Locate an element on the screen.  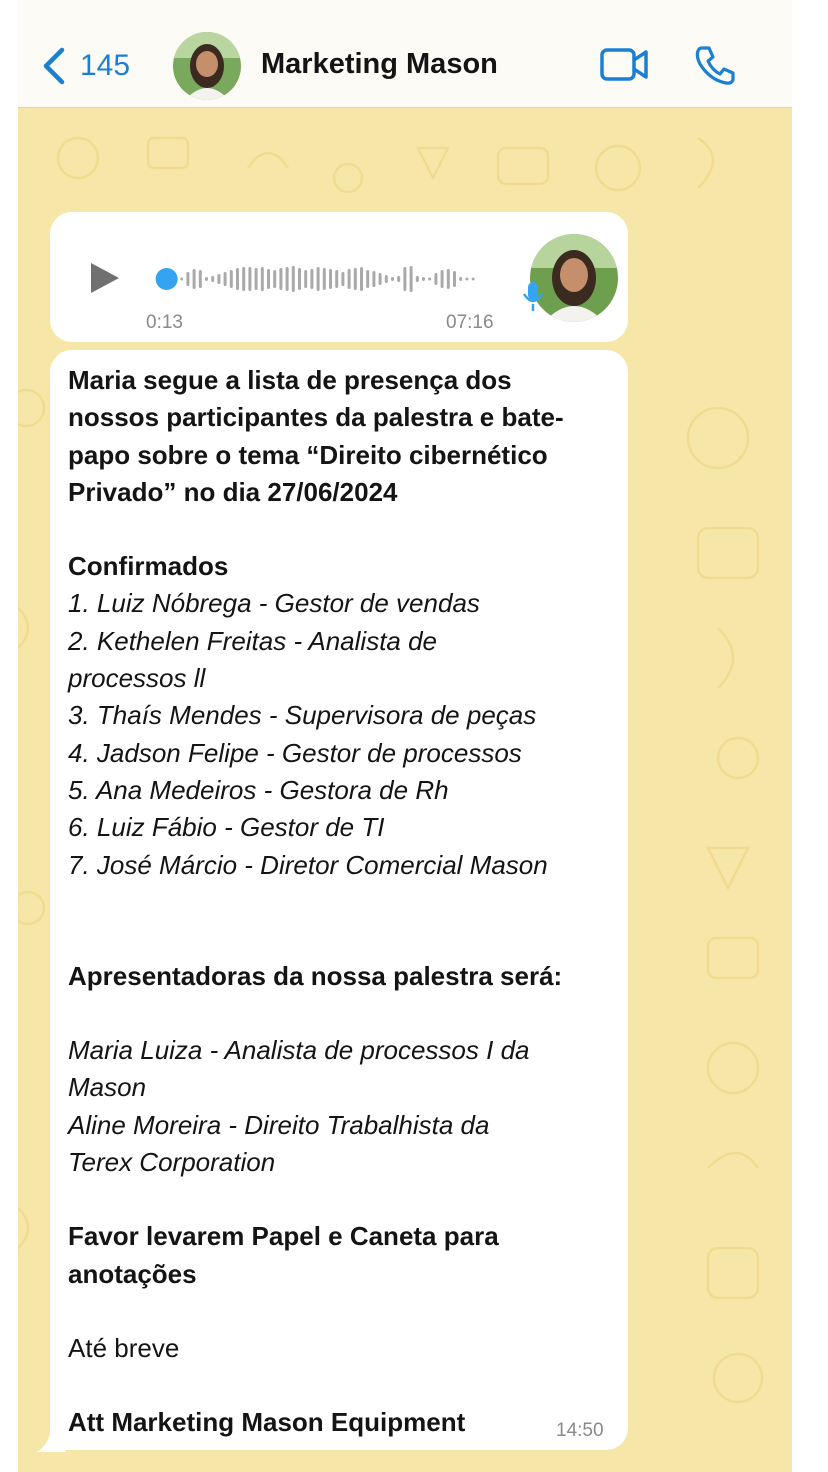
presenter-line: Terex Corporation is located at coordinates (172, 1162).